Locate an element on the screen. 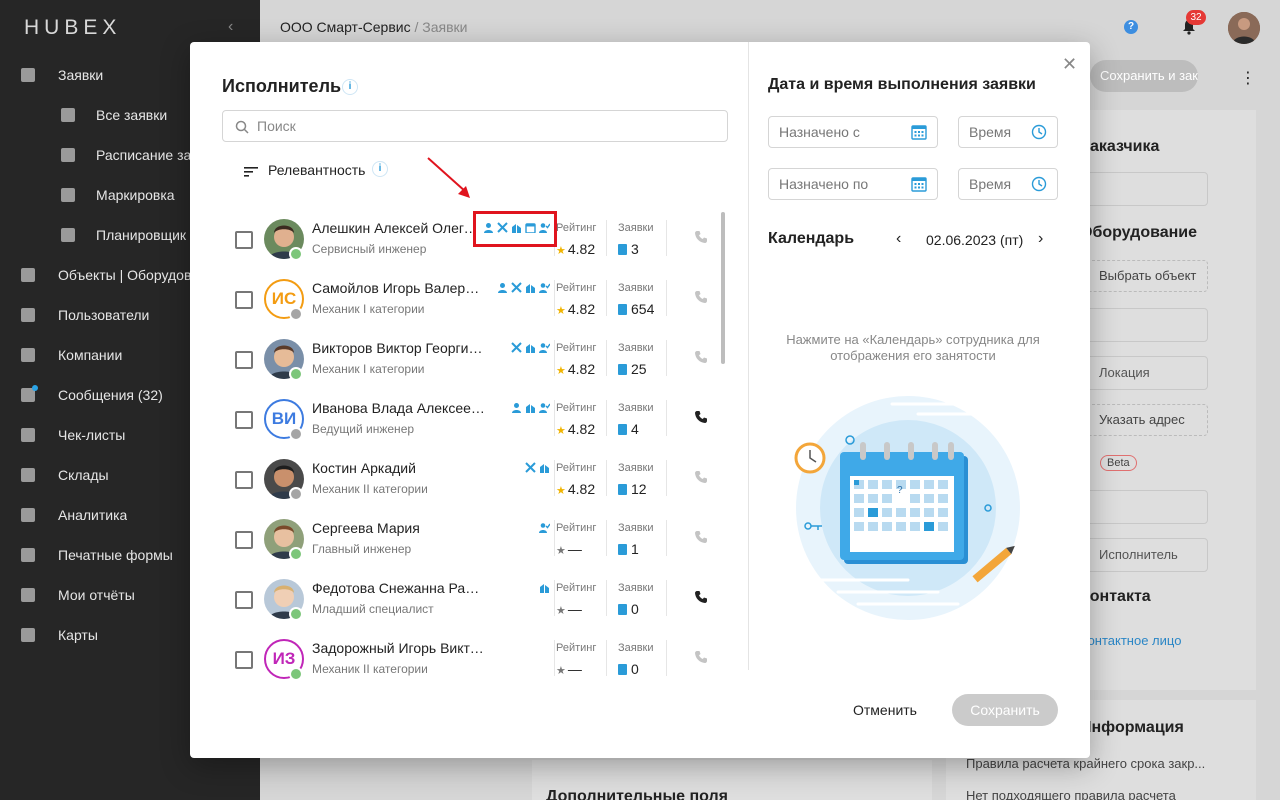 This screenshot has height=800, width=1280. print-form-icon is located at coordinates (28, 555).